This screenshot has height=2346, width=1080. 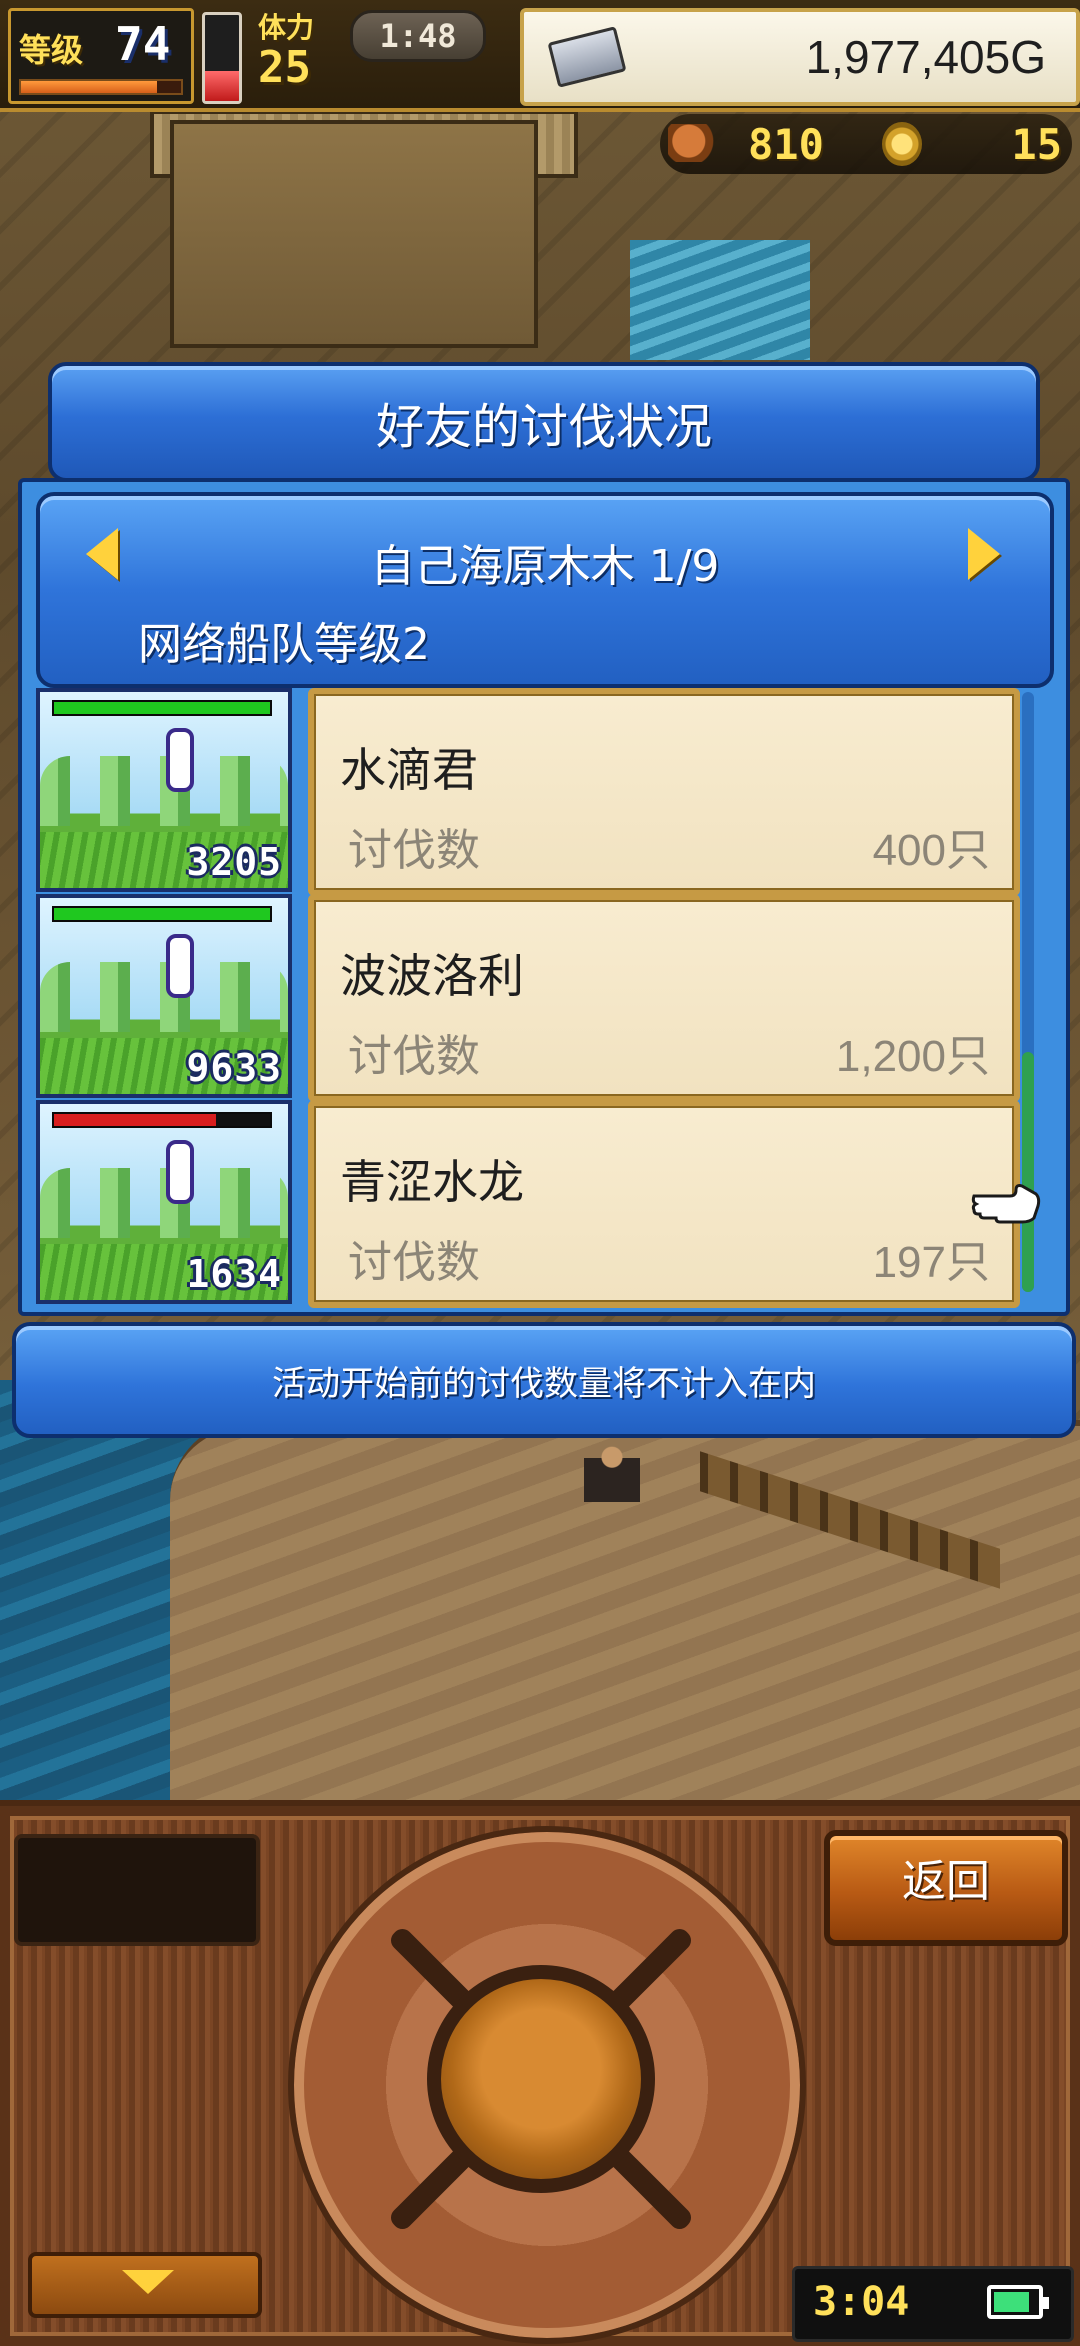 What do you see at coordinates (912, 1056) in the screenshot?
I see `kill-count: 1,200只` at bounding box center [912, 1056].